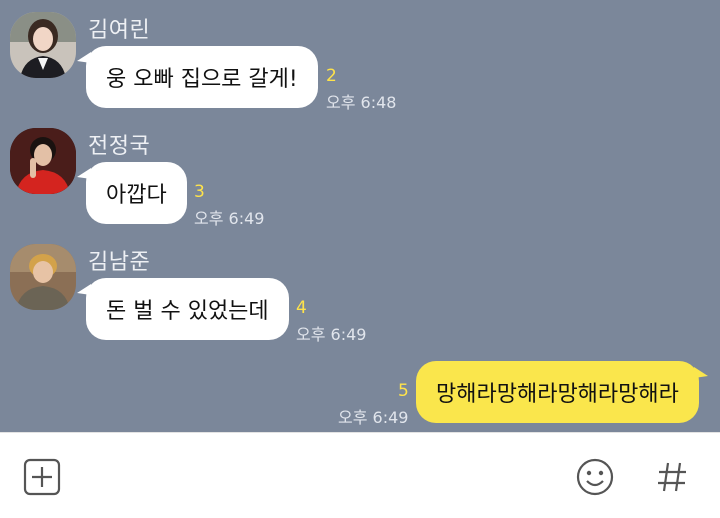 The height and width of the screenshot is (518, 720). Describe the element at coordinates (119, 146) in the screenshot. I see `sender-name: 전정국` at that location.